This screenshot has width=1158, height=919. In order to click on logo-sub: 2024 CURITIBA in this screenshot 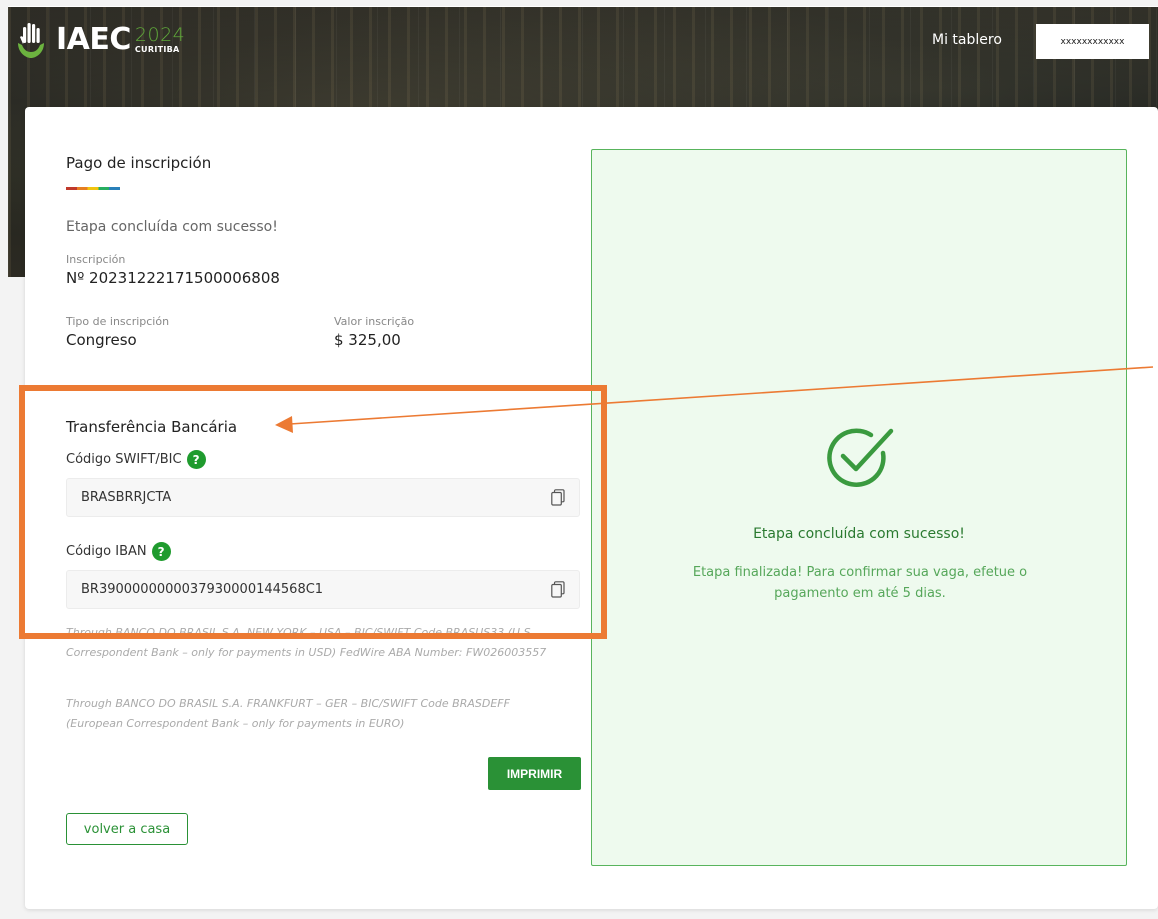, I will do `click(160, 40)`.